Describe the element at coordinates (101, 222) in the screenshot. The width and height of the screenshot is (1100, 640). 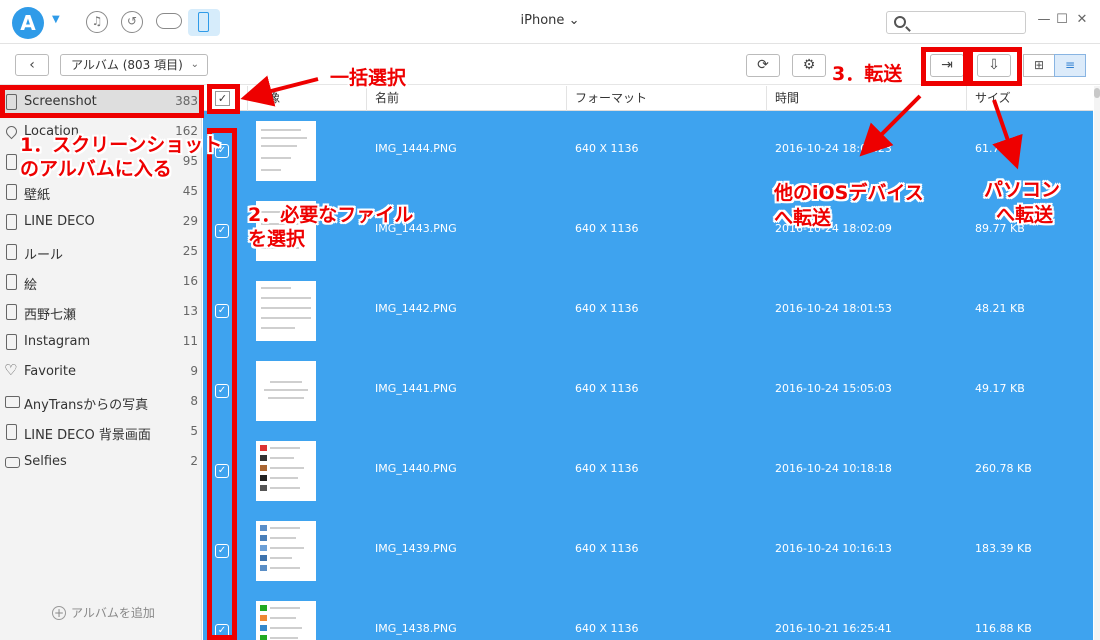
I see `sidebar-item-line-deco: LINE DECO 29` at that location.